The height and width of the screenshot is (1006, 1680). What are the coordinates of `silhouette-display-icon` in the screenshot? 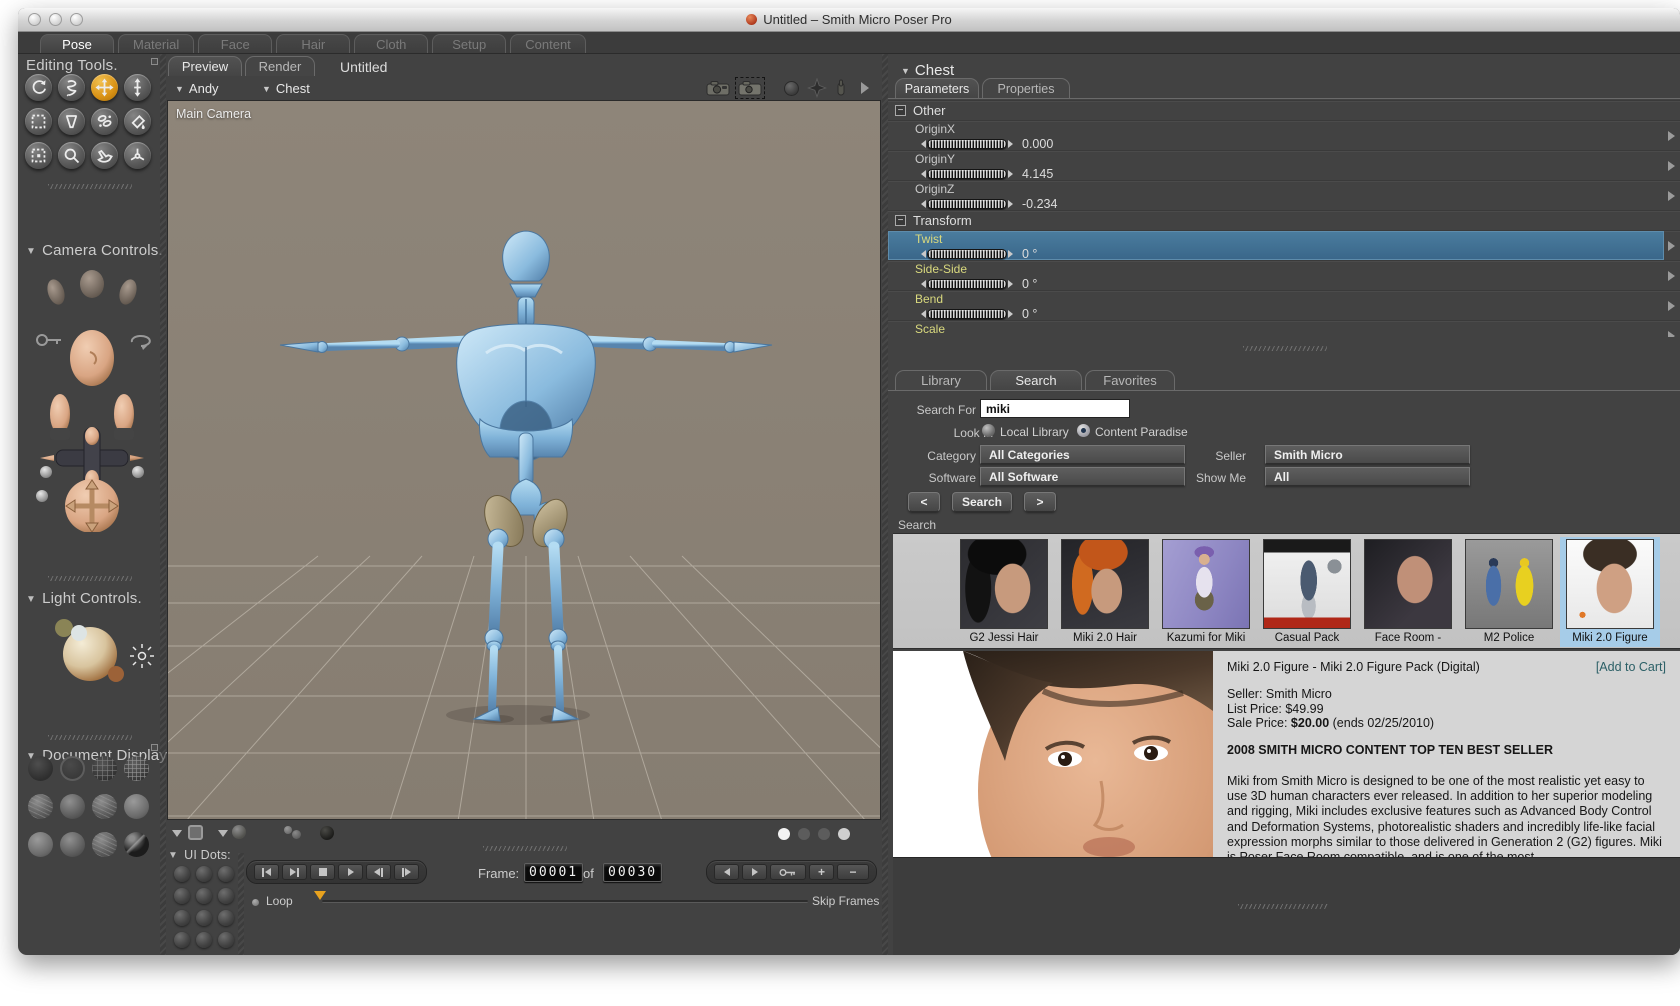 It's located at (40, 768).